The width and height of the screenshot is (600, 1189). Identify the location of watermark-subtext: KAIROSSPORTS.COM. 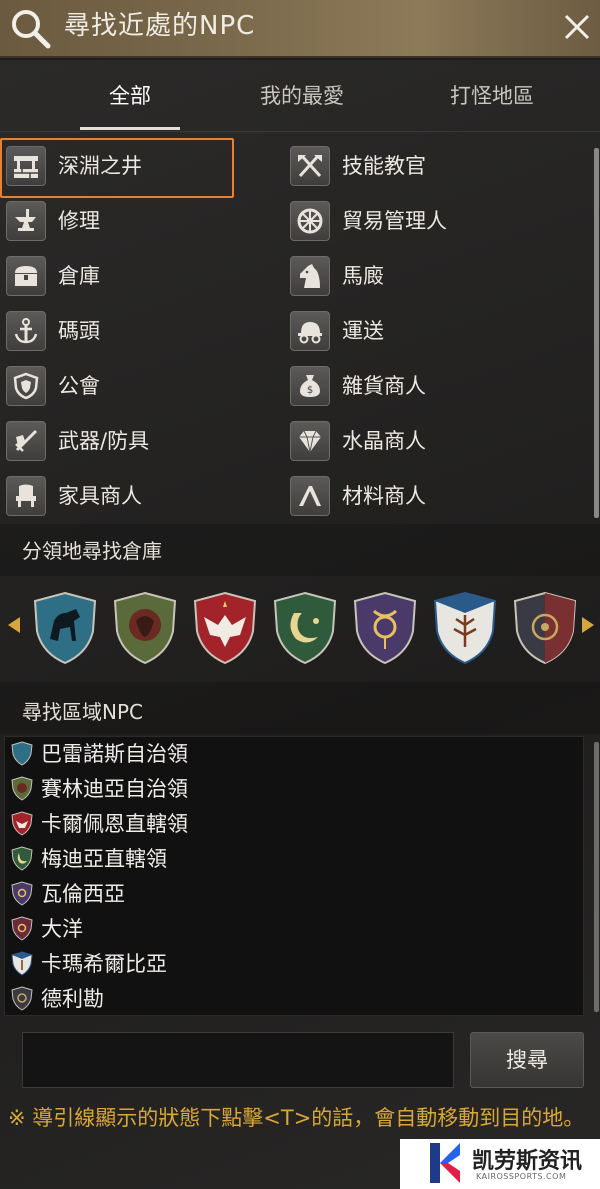
(521, 1176).